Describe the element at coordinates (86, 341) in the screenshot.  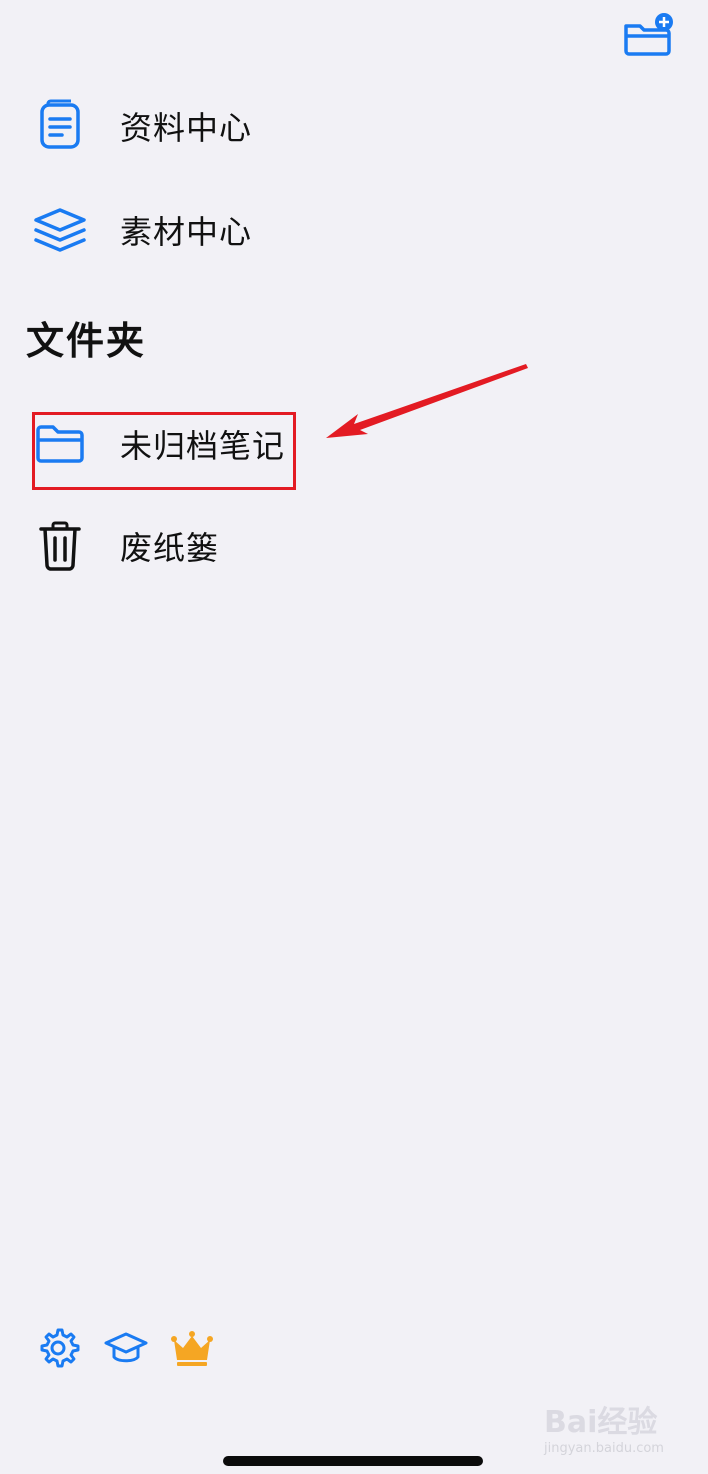
I see `folders-section-title: 文件夹` at that location.